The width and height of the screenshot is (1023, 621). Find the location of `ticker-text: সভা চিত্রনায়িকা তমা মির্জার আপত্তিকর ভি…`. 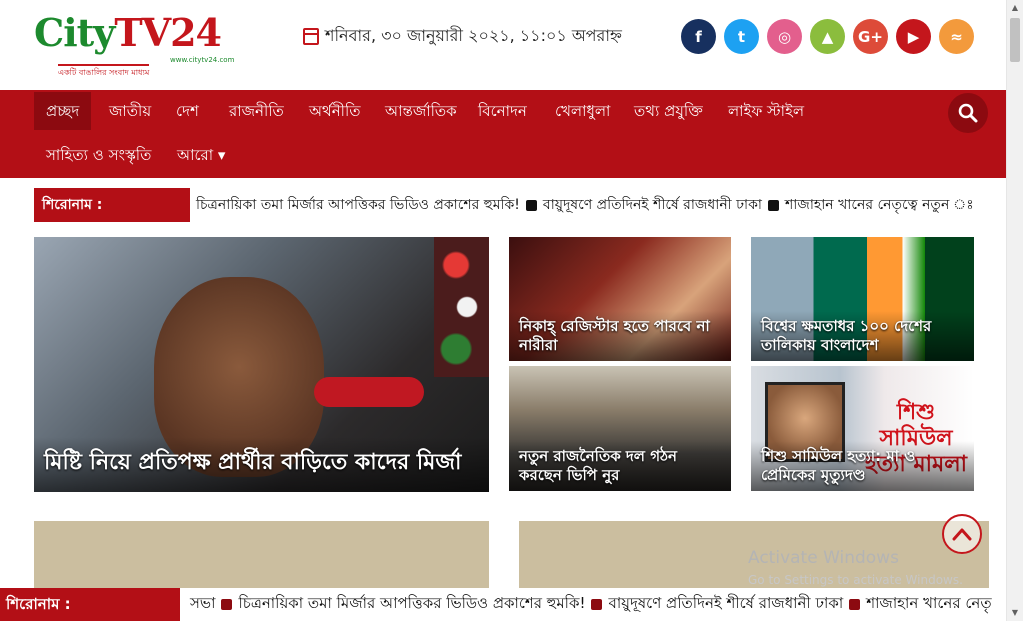

ticker-text: সভা চিত্রনায়িকা তমা মির্জার আপত্তিকর ভি… is located at coordinates (591, 604).